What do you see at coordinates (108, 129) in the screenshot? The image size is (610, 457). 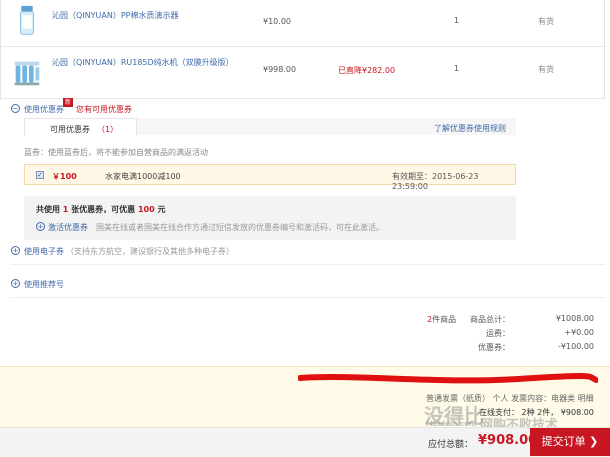 I see `tab-count: （1）` at bounding box center [108, 129].